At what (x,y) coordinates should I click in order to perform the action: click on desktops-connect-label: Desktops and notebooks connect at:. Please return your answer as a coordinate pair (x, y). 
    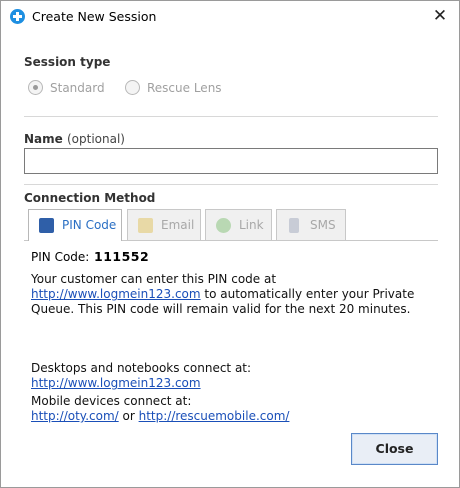
    Looking at the image, I should click on (141, 368).